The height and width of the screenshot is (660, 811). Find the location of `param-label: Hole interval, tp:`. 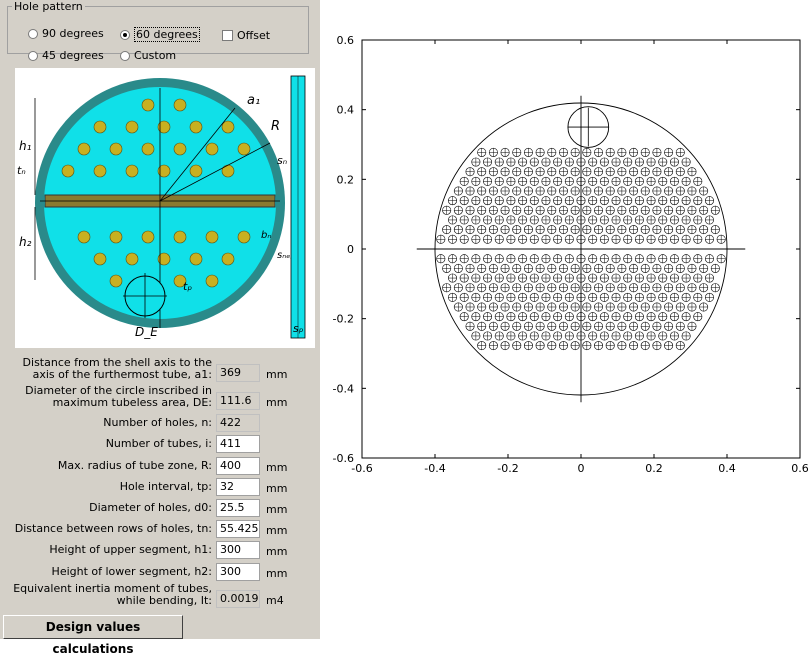

param-label: Hole interval, tp: is located at coordinates (165, 486).